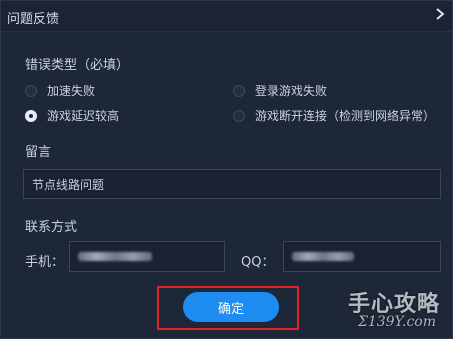 The height and width of the screenshot is (339, 453). What do you see at coordinates (231, 307) in the screenshot?
I see `confirm-button: 确定` at bounding box center [231, 307].